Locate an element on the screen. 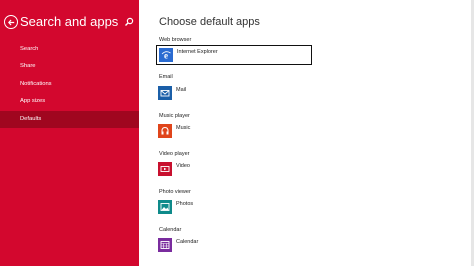 This screenshot has height=266, width=474. section-label-video-player: Video player is located at coordinates (174, 154).